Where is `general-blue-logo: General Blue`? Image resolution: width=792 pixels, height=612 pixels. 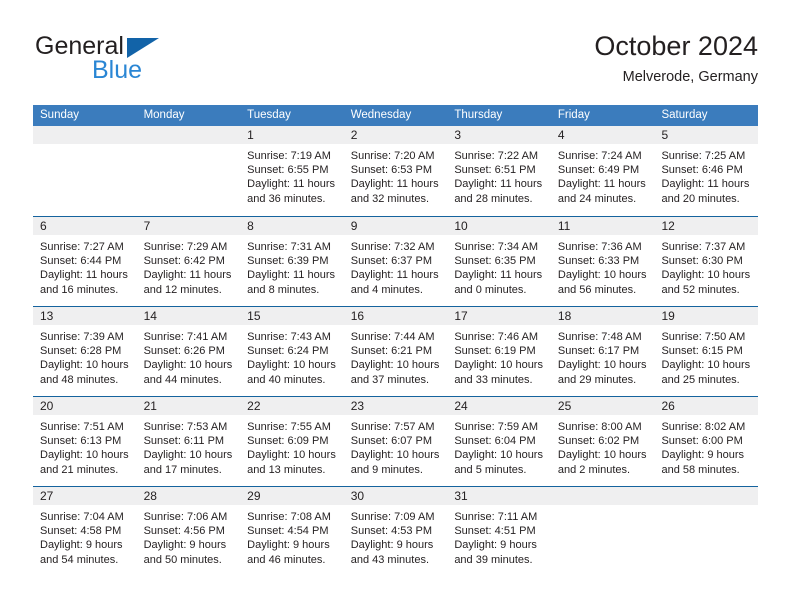 general-blue-logo: General Blue is located at coordinates (163, 61).